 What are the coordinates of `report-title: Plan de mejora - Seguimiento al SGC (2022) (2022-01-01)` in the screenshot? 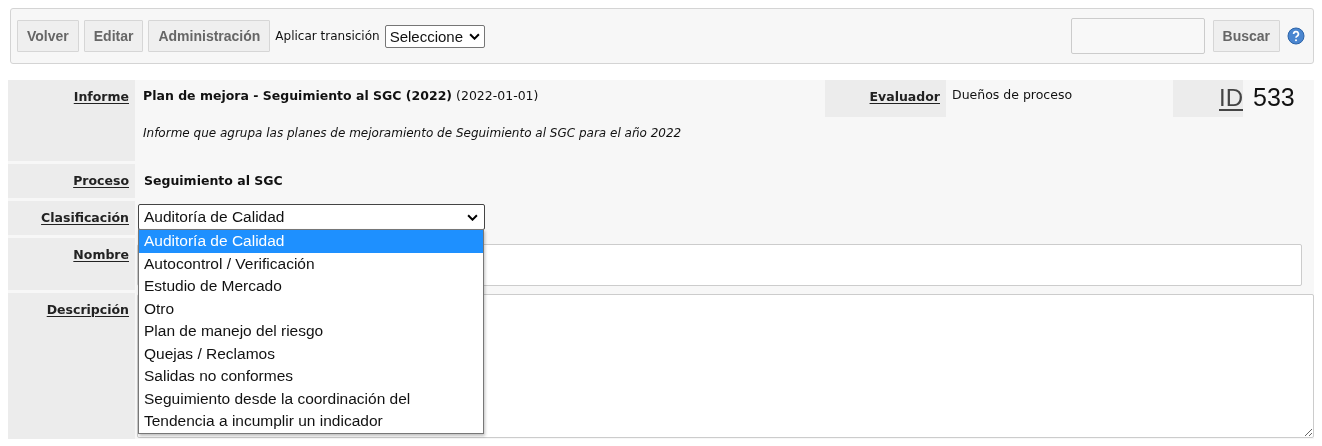 It's located at (341, 95).